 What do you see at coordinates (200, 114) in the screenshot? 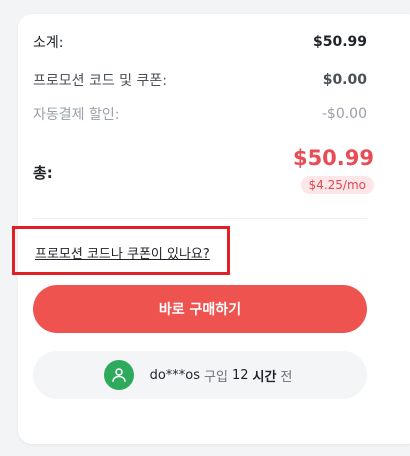
I see `autopay-row: 자동결제 할인: -$0.00` at bounding box center [200, 114].